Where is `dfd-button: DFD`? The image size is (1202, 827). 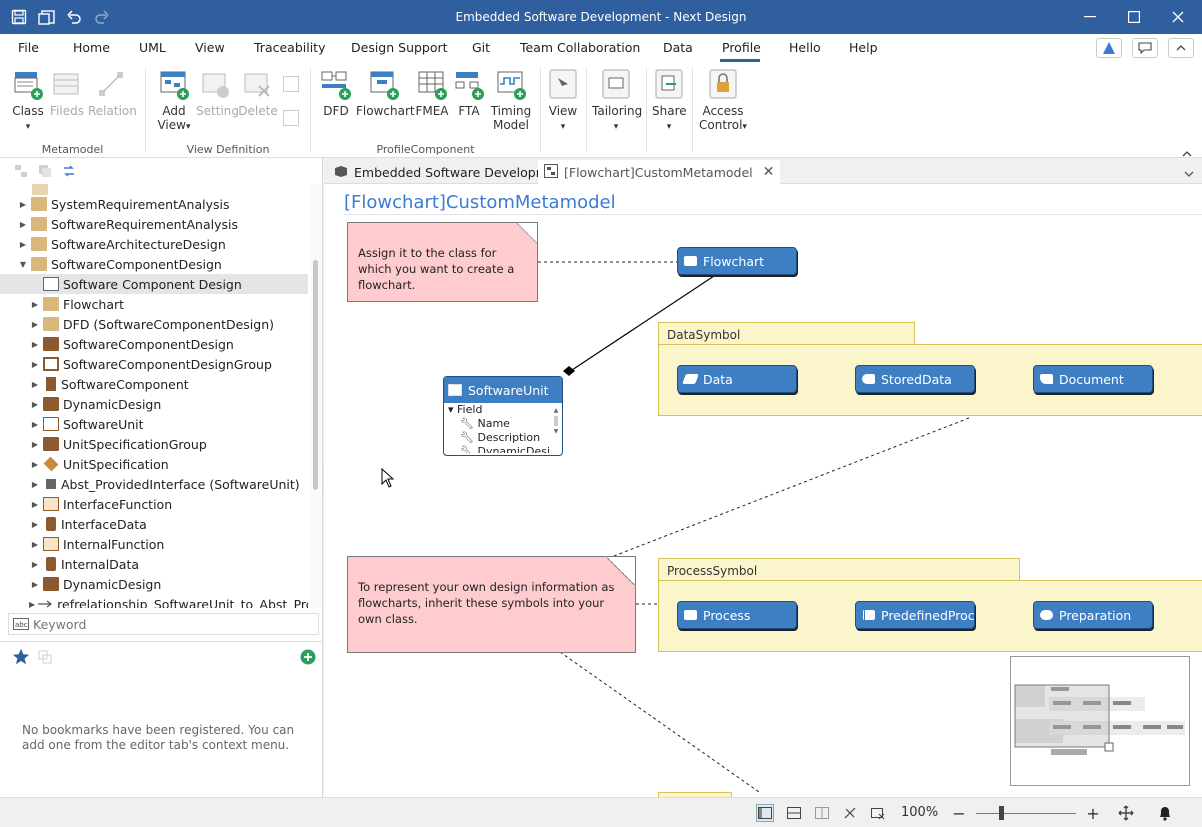 dfd-button: DFD is located at coordinates (336, 92).